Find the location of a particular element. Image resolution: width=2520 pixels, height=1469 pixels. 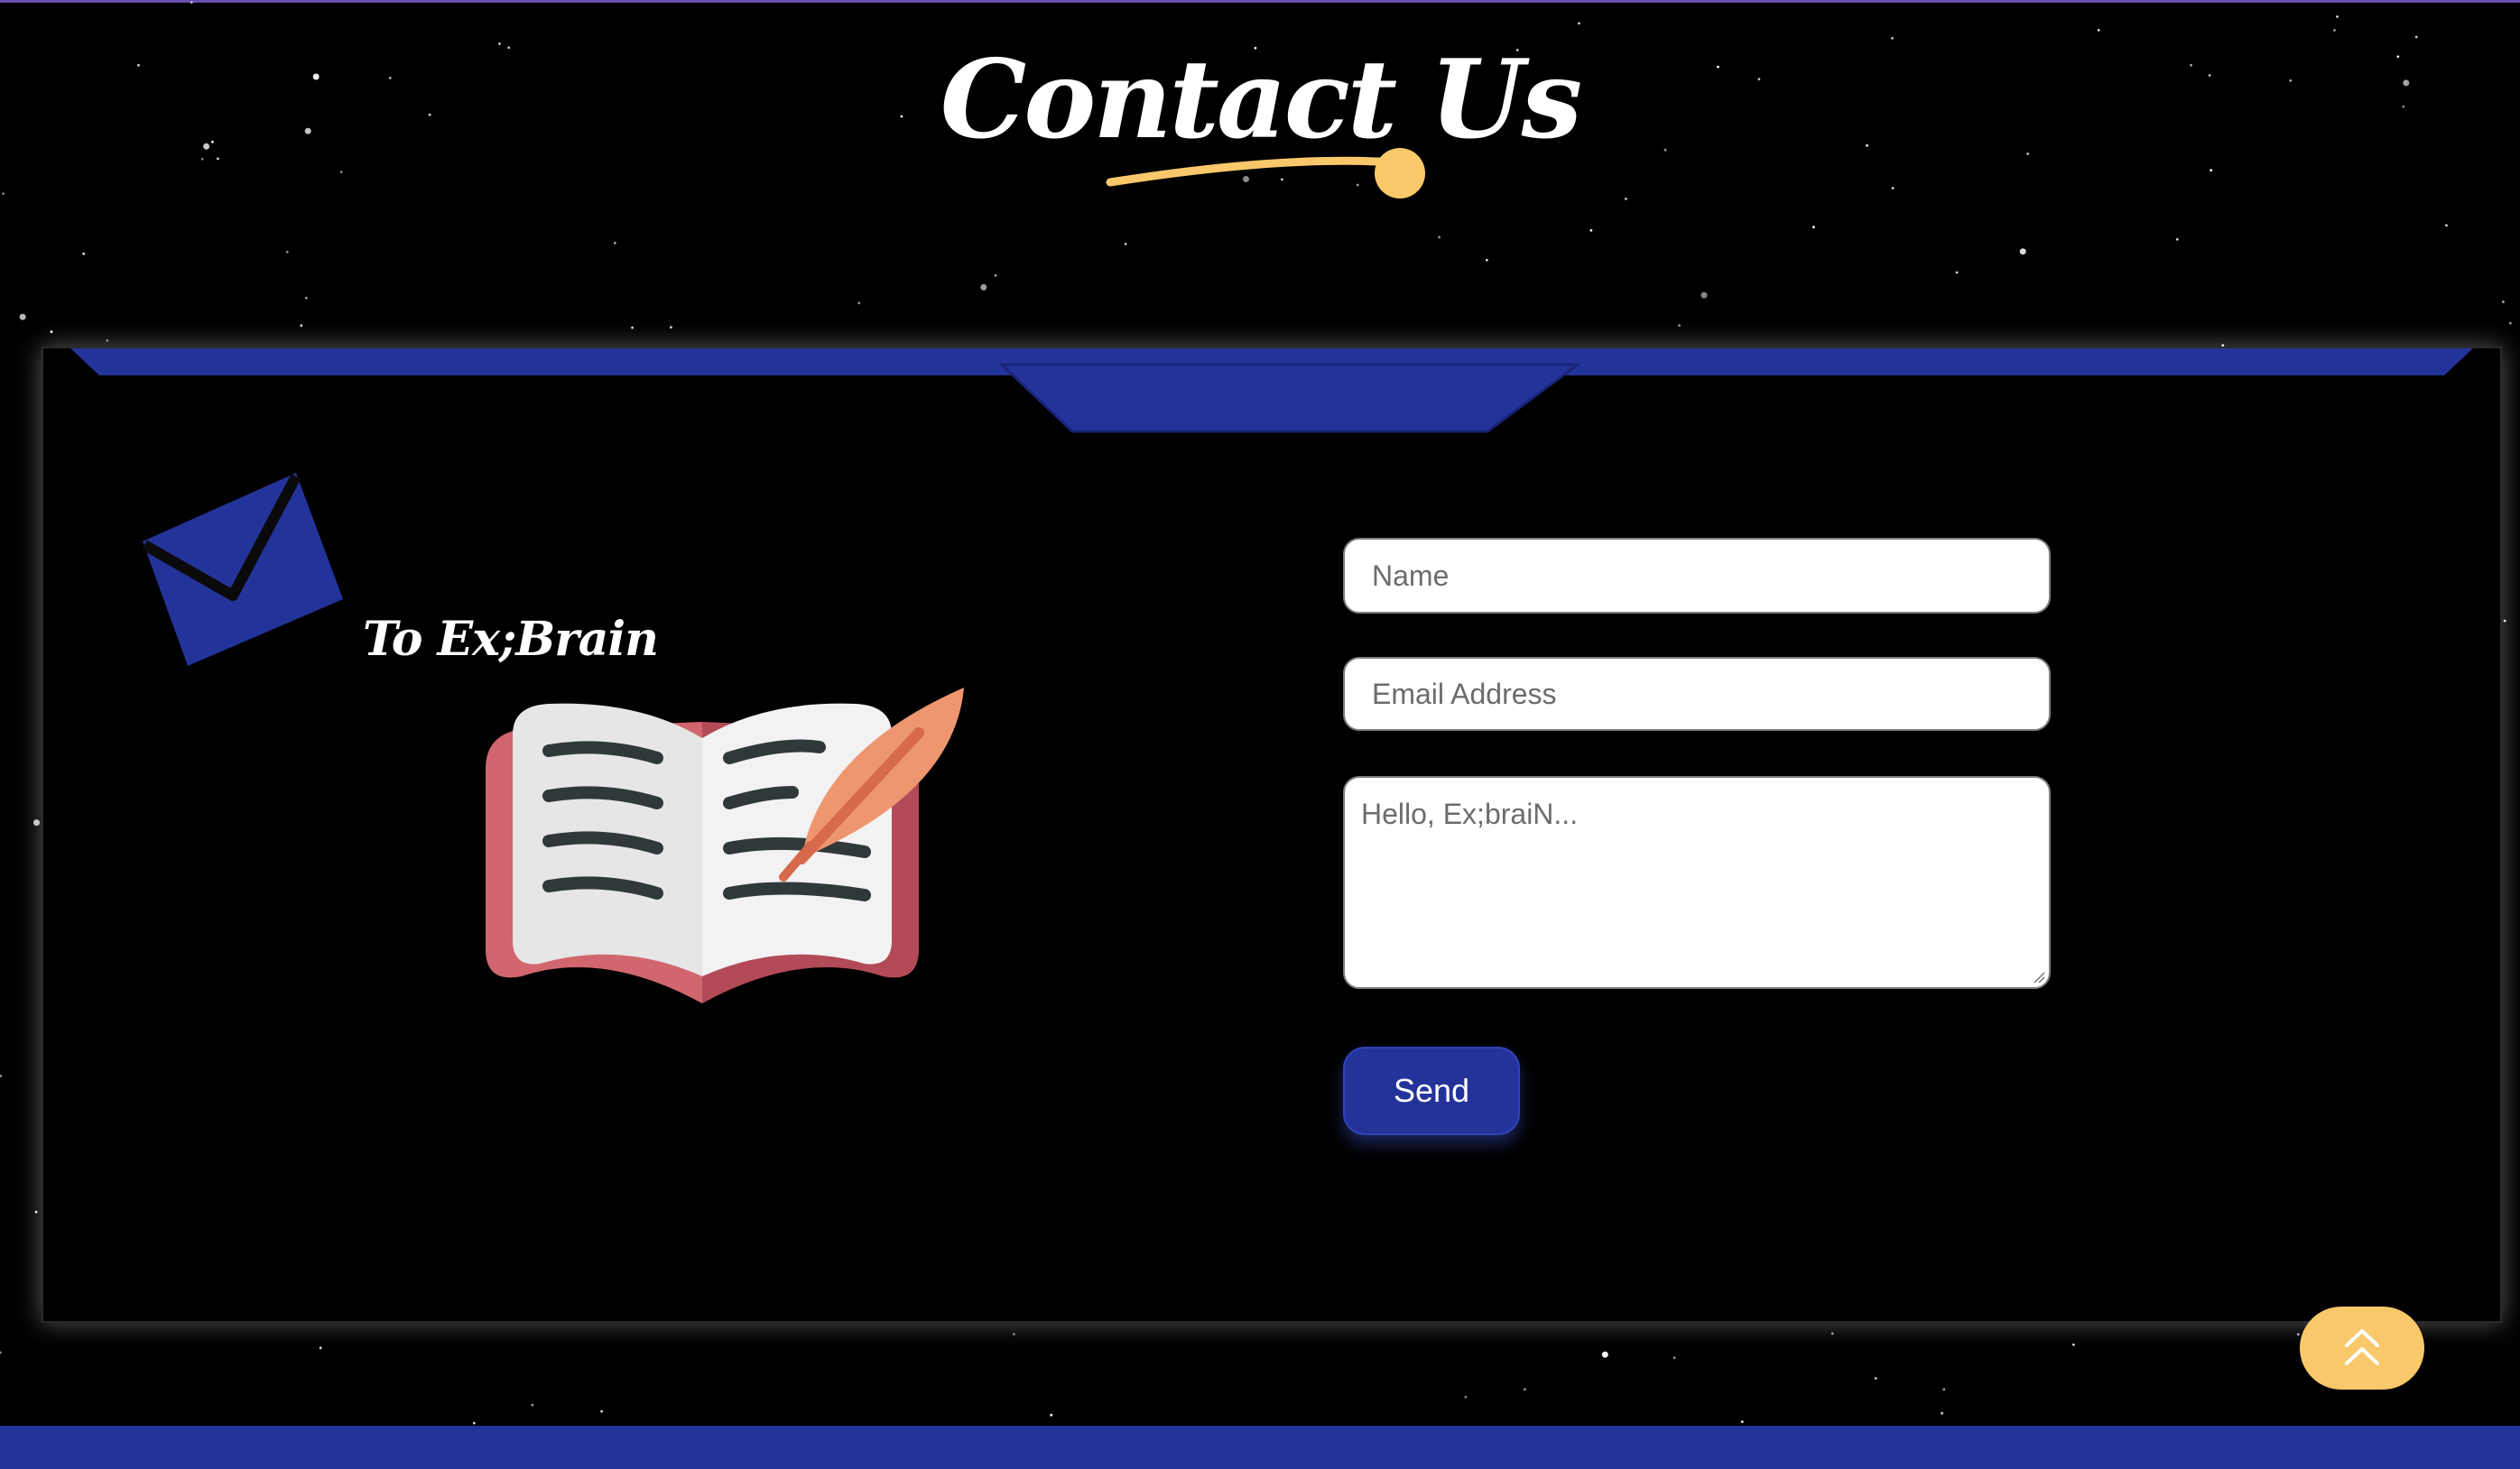

resize-grip-icon is located at coordinates (2038, 977).